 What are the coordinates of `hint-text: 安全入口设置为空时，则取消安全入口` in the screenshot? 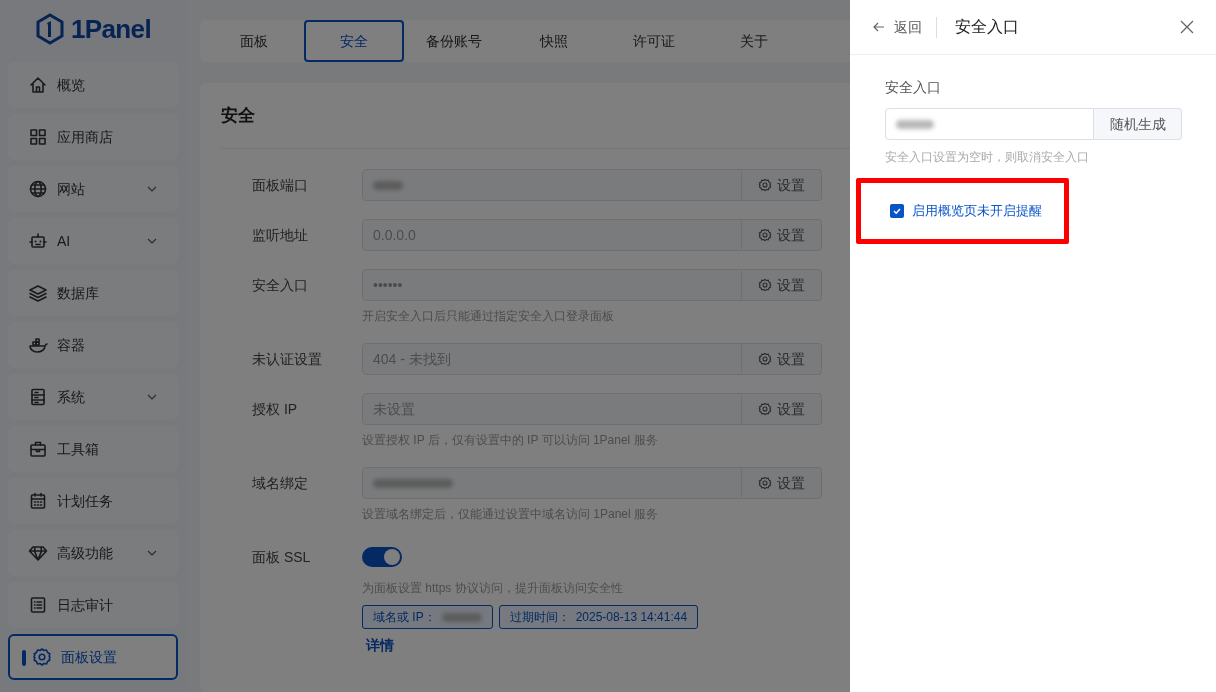 It's located at (987, 157).